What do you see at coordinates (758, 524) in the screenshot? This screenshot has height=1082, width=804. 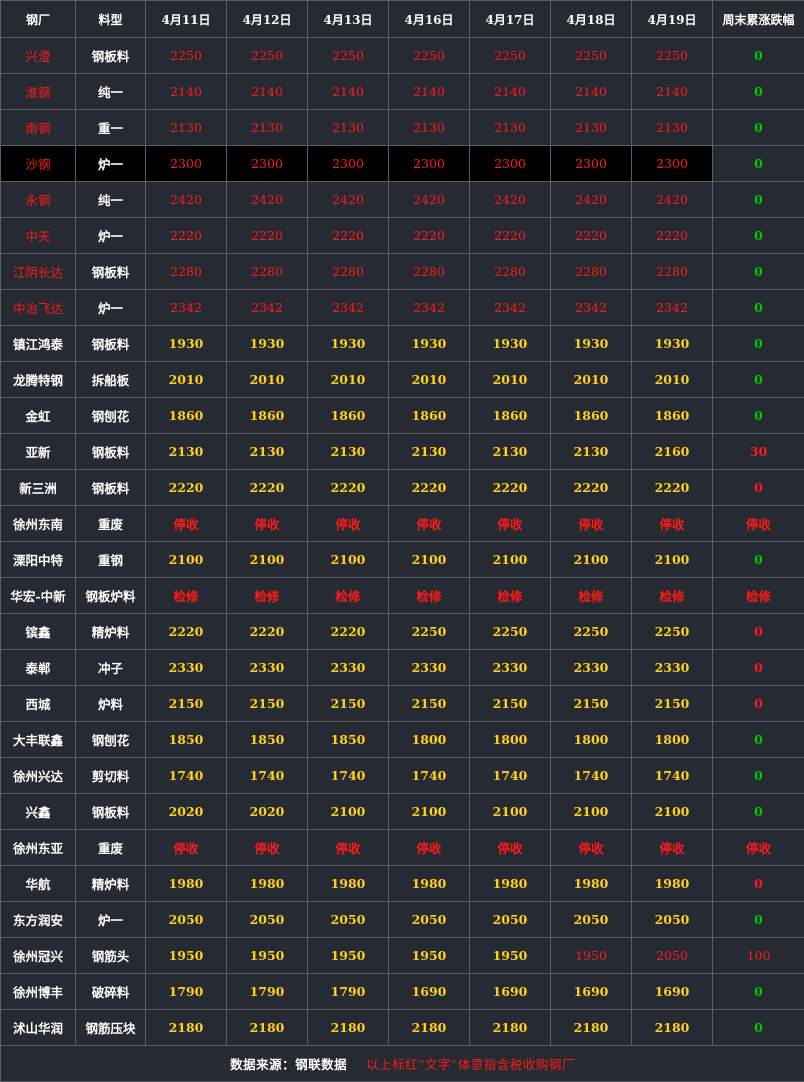 I see `weekly-change-cell: 停收` at bounding box center [758, 524].